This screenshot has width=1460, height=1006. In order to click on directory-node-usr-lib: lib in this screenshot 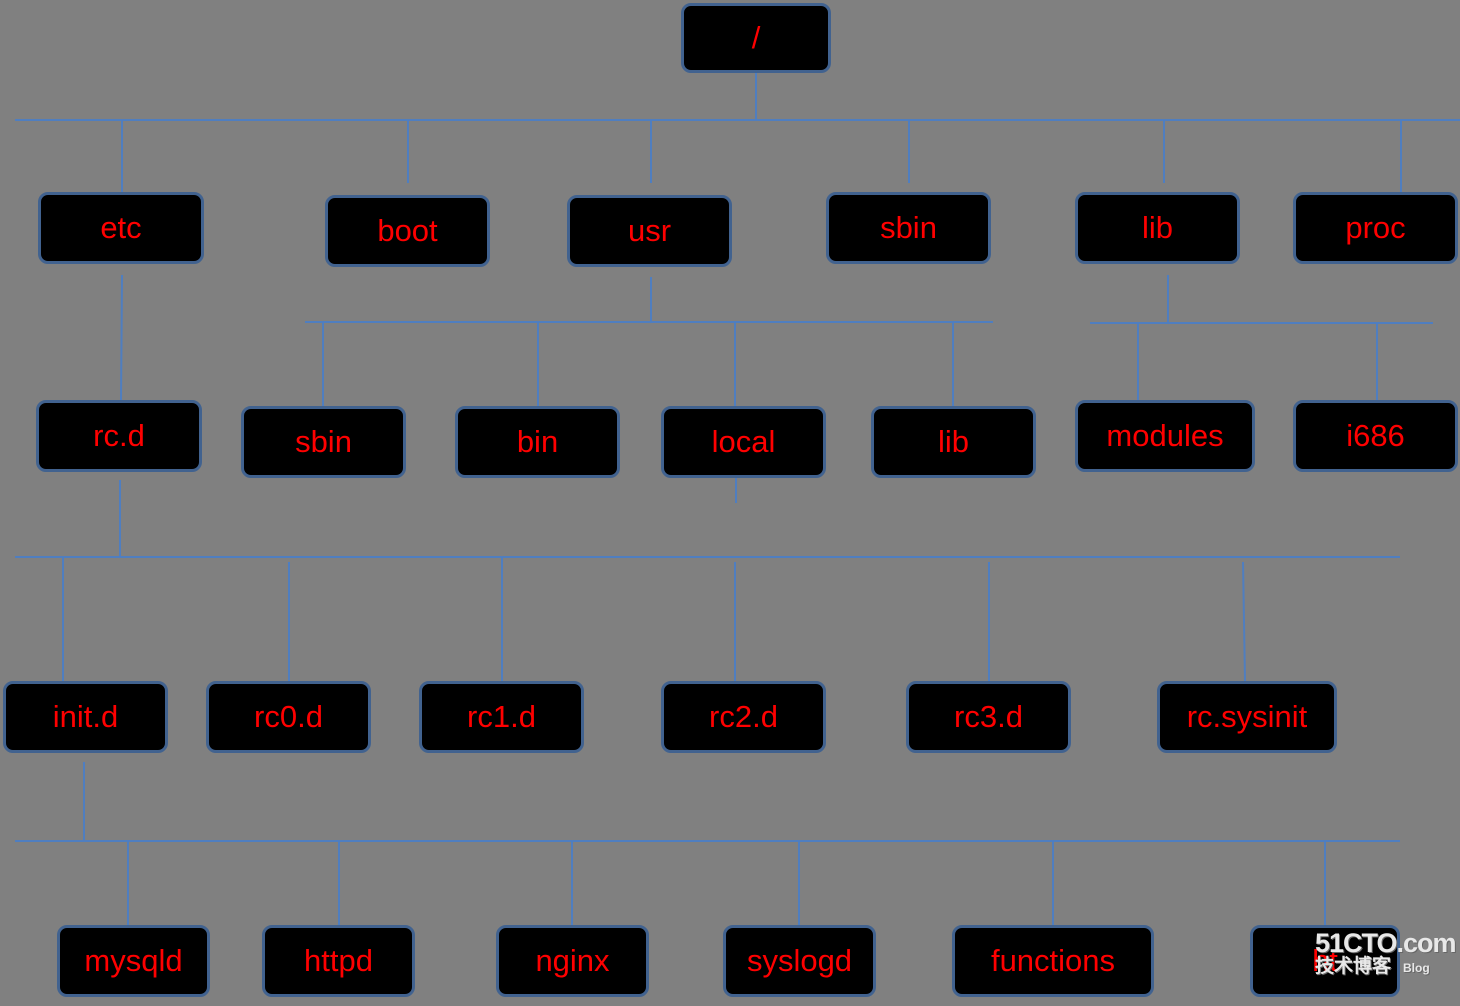, I will do `click(953, 442)`.